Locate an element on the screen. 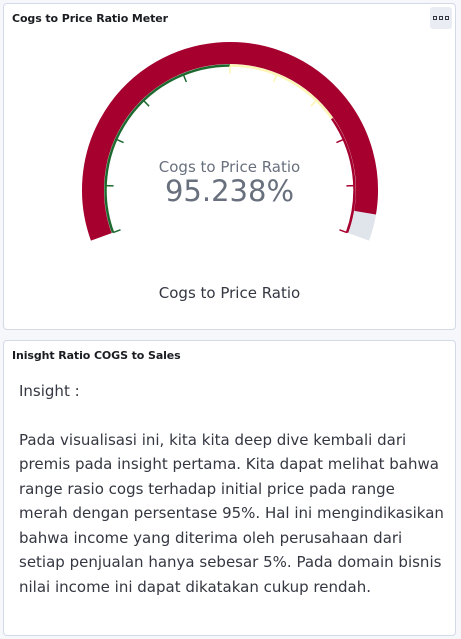  gauge-metric-value: 95.238% is located at coordinates (229, 191).